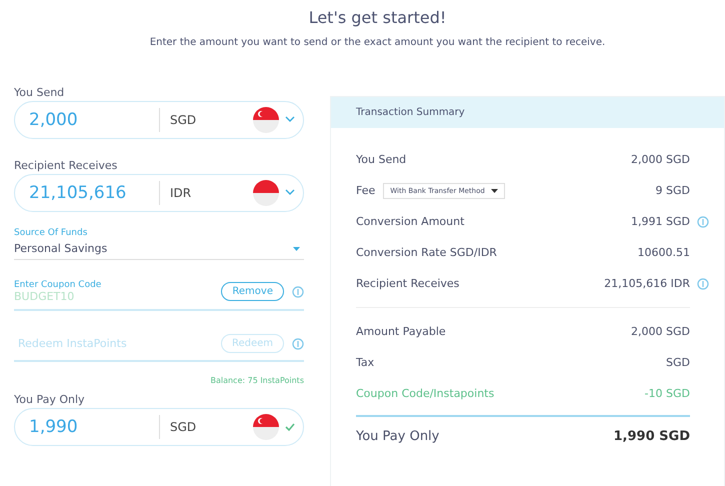 This screenshot has width=725, height=486. What do you see at coordinates (159, 427) in the screenshot?
I see `amount-field: 1,990 SGD` at bounding box center [159, 427].